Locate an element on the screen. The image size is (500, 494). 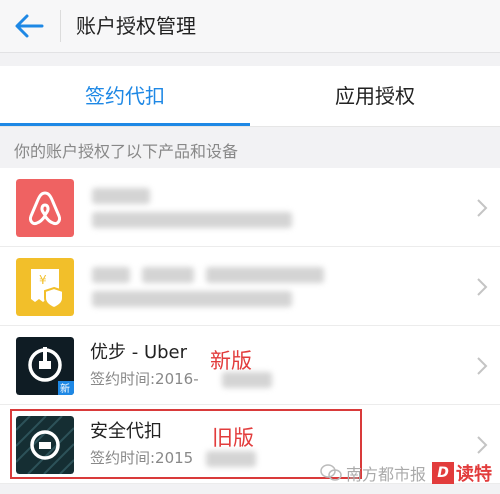
uber-new-icon: 新 is located at coordinates (45, 366).